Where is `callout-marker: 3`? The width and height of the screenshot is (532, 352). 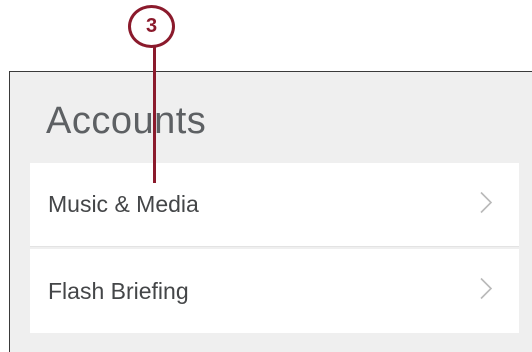 callout-marker: 3 is located at coordinates (151, 26).